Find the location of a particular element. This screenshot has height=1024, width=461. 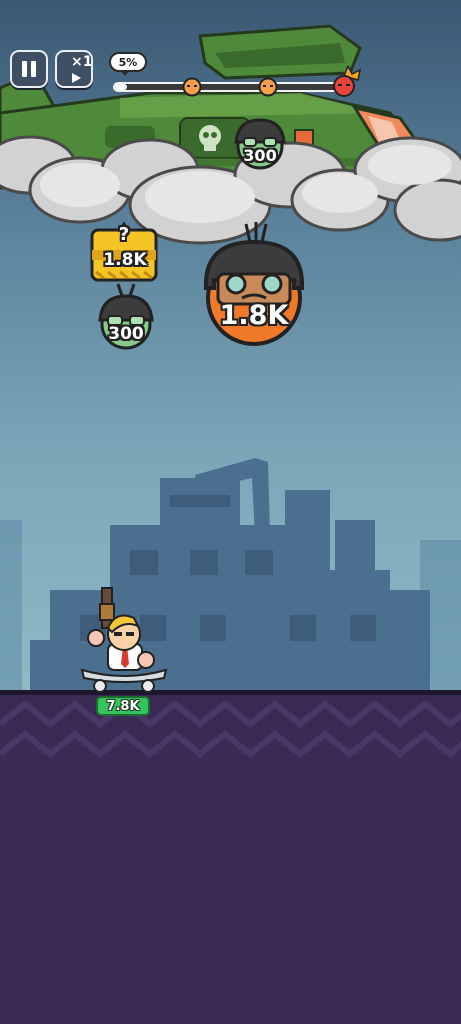

pause-icon is located at coordinates (29, 69).